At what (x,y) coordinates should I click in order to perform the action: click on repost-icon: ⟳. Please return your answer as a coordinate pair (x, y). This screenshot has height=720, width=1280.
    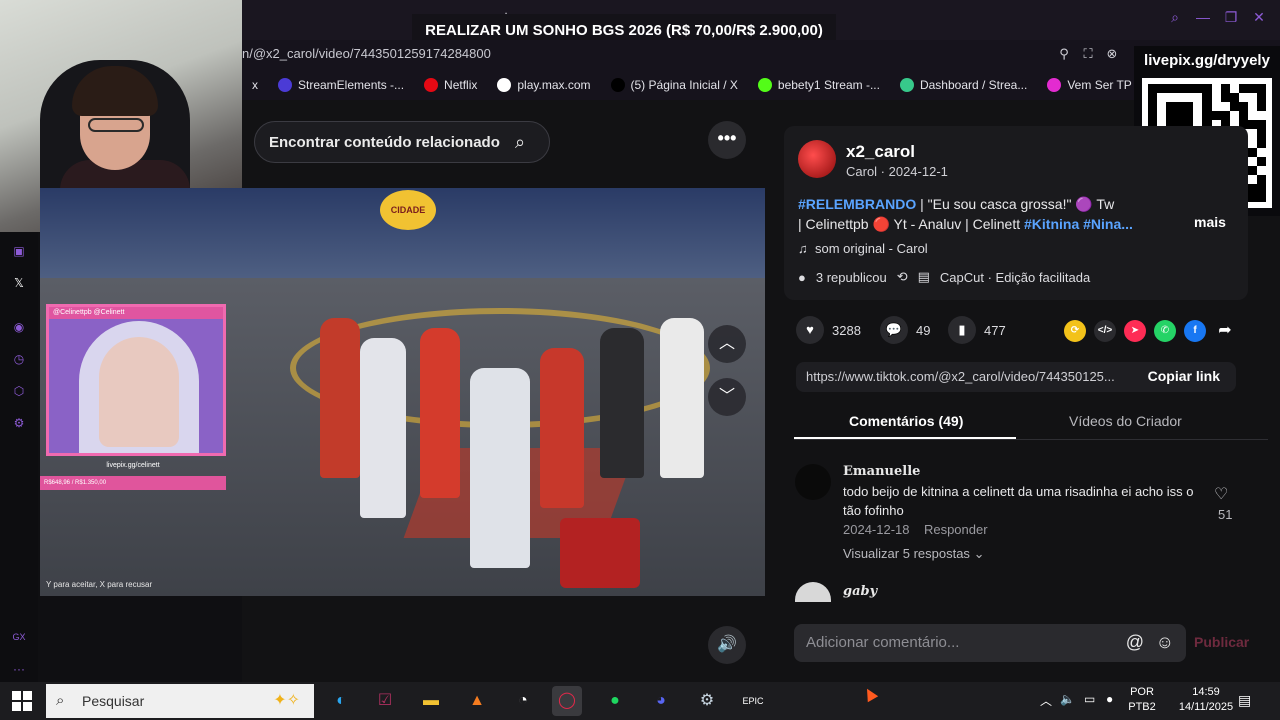
    Looking at the image, I should click on (1075, 331).